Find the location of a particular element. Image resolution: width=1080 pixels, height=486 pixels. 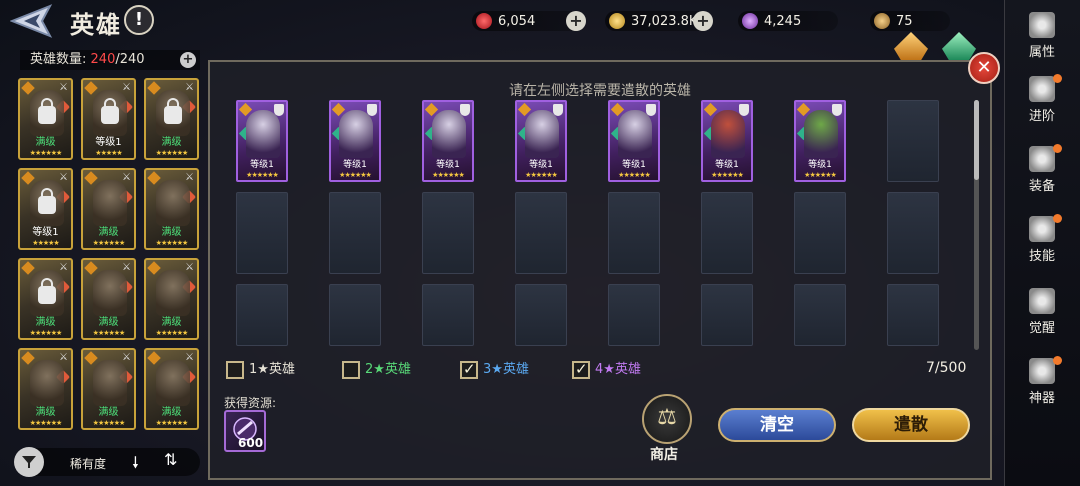

side-menu-item: 属性 is located at coordinates (1042, 36).